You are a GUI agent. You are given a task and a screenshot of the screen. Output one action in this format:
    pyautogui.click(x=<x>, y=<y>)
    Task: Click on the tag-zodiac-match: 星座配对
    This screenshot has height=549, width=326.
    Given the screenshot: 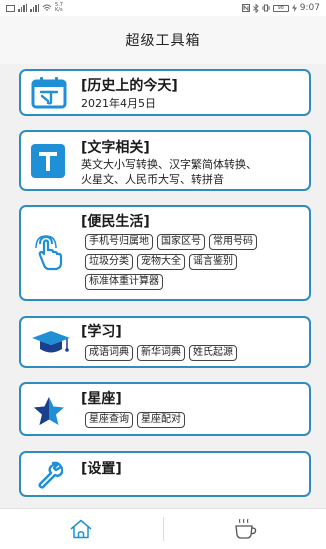 What is the action you would take?
    pyautogui.click(x=161, y=420)
    